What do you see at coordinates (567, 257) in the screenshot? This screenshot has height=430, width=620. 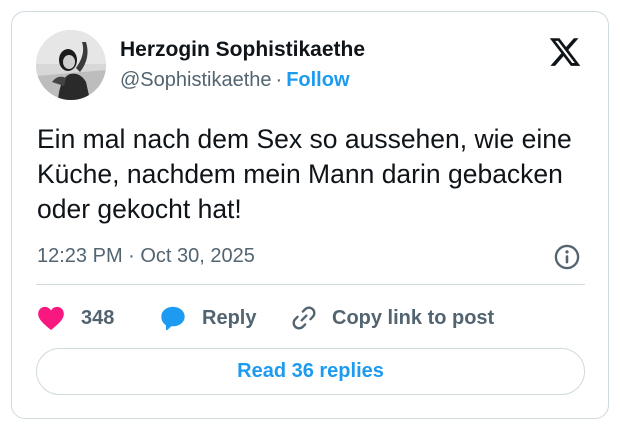 I see `info-icon` at bounding box center [567, 257].